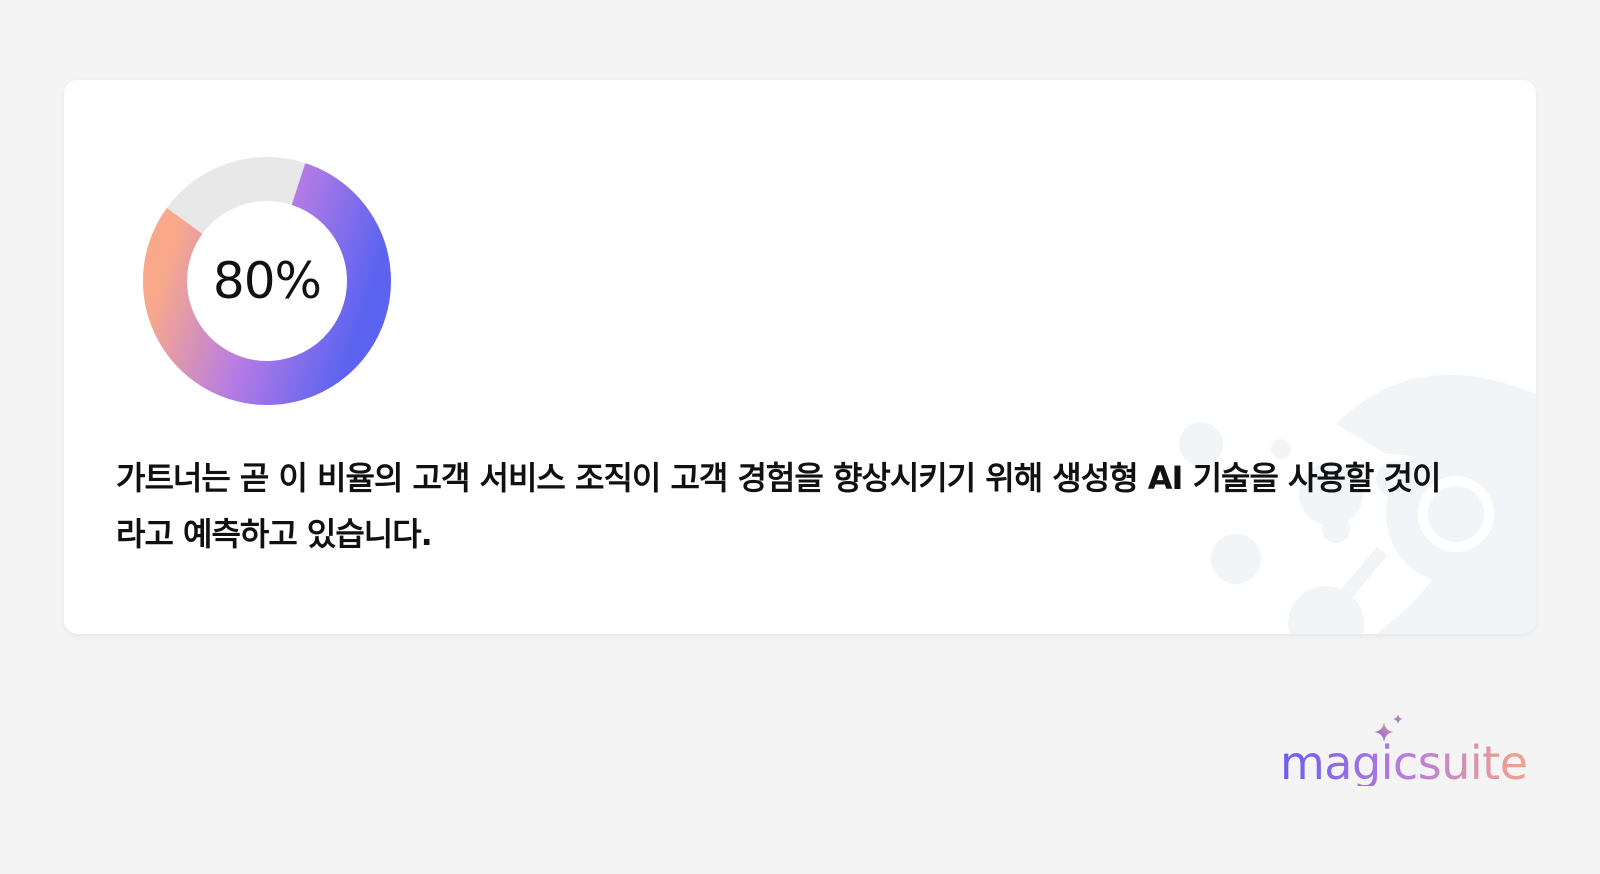 The height and width of the screenshot is (874, 1600). I want to click on brand-logo: magicsuite, so click(1410, 752).